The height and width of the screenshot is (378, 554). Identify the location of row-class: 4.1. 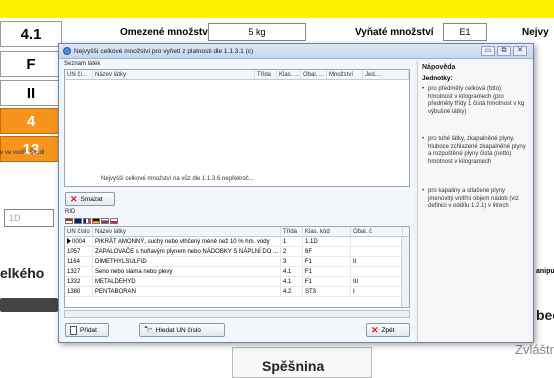
(292, 271).